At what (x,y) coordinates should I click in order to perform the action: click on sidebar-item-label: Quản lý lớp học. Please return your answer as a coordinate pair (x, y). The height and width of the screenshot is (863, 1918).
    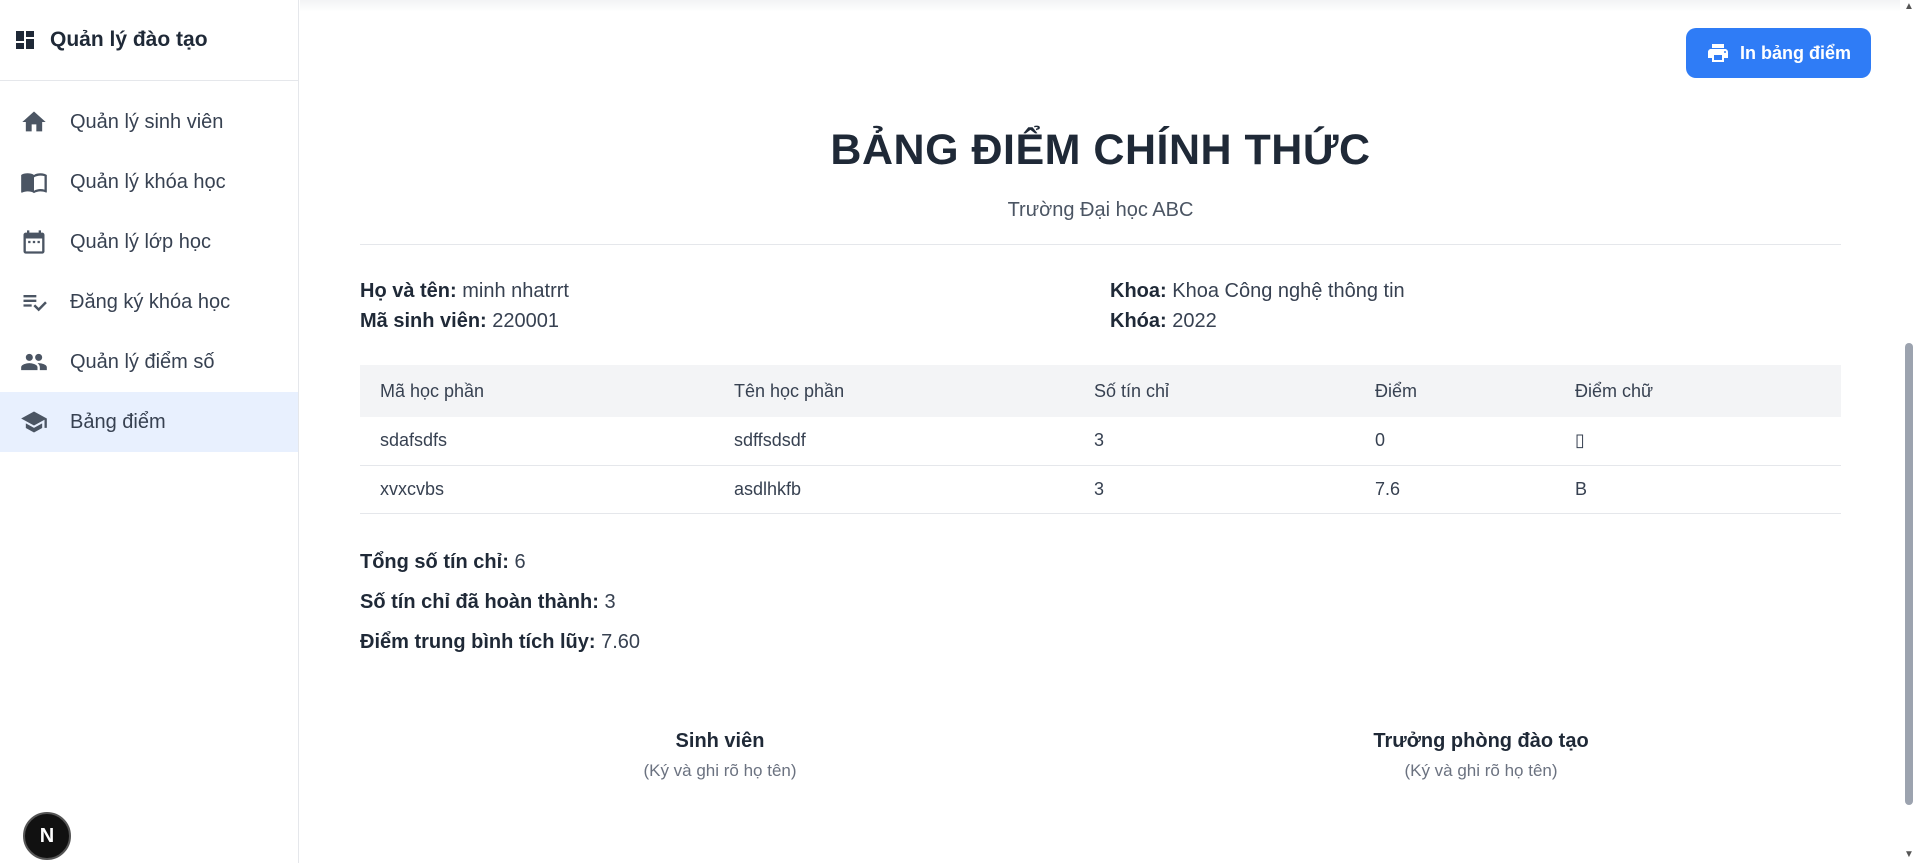
    Looking at the image, I should click on (140, 241).